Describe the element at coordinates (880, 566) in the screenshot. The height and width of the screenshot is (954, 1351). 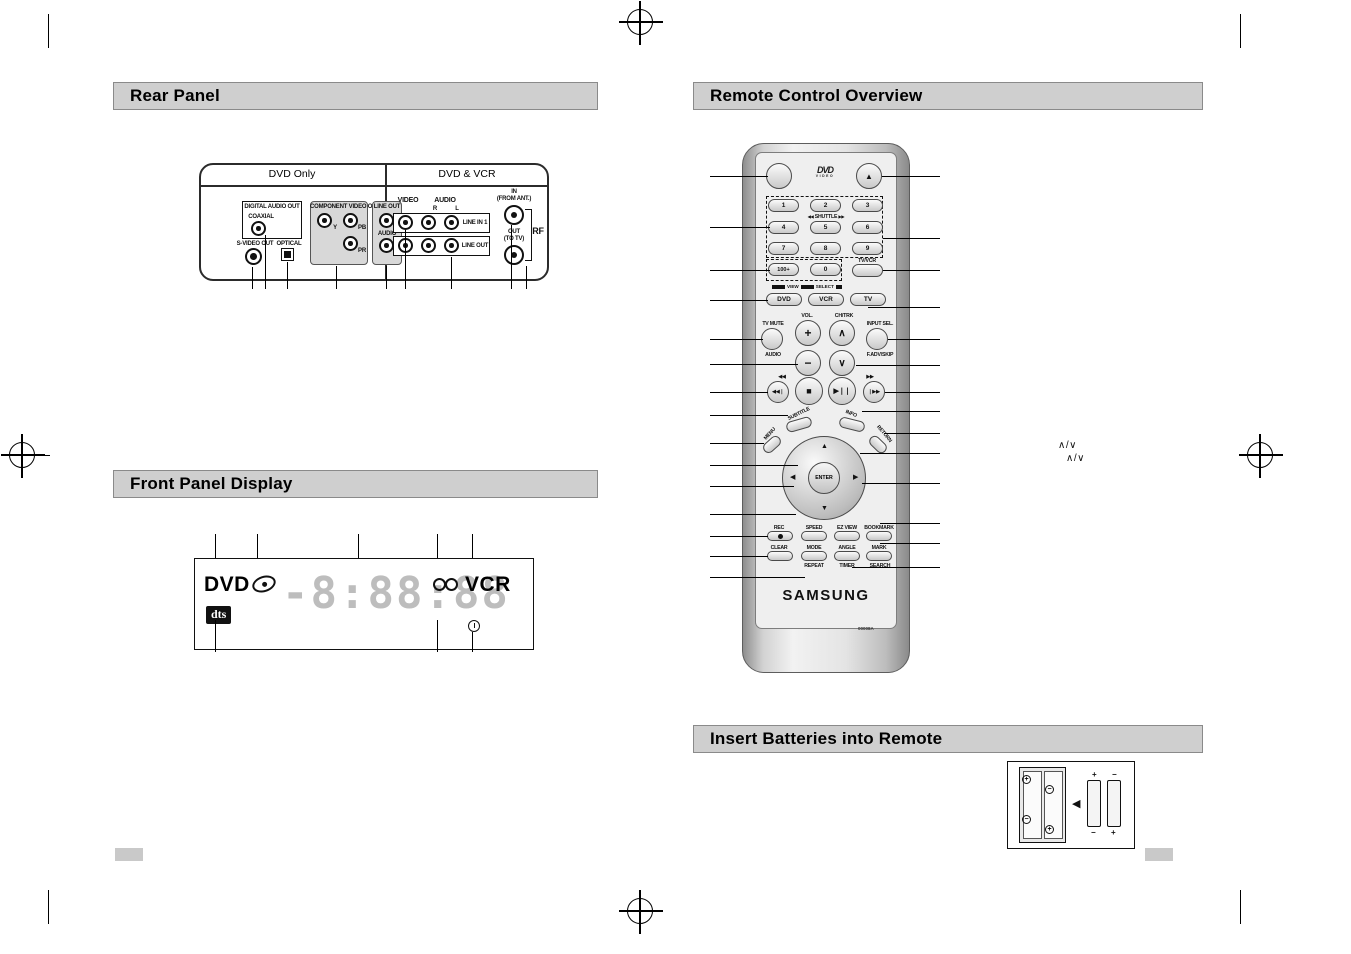
I see `search-label: SEARCH` at that location.